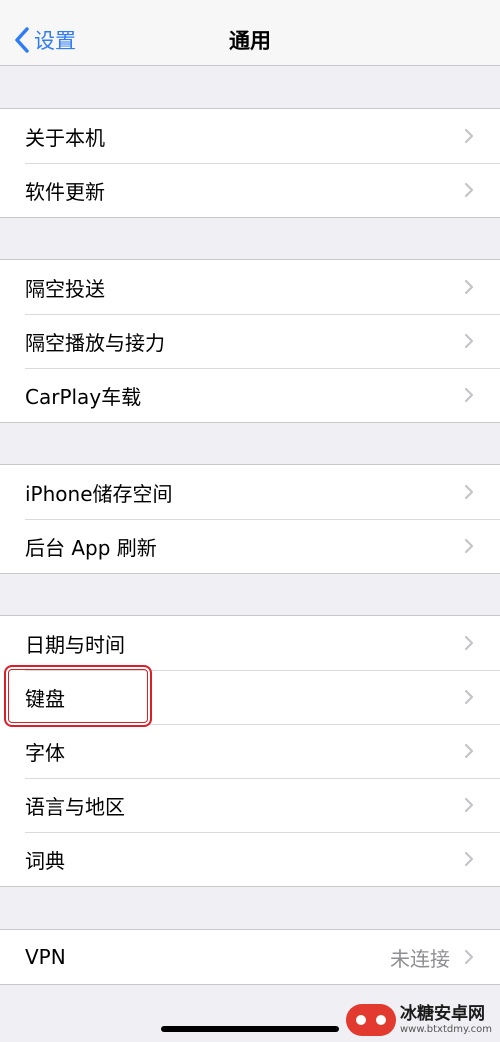 This screenshot has width=500, height=1042. Describe the element at coordinates (250, 136) in the screenshot. I see `row-about: 关于本机` at that location.